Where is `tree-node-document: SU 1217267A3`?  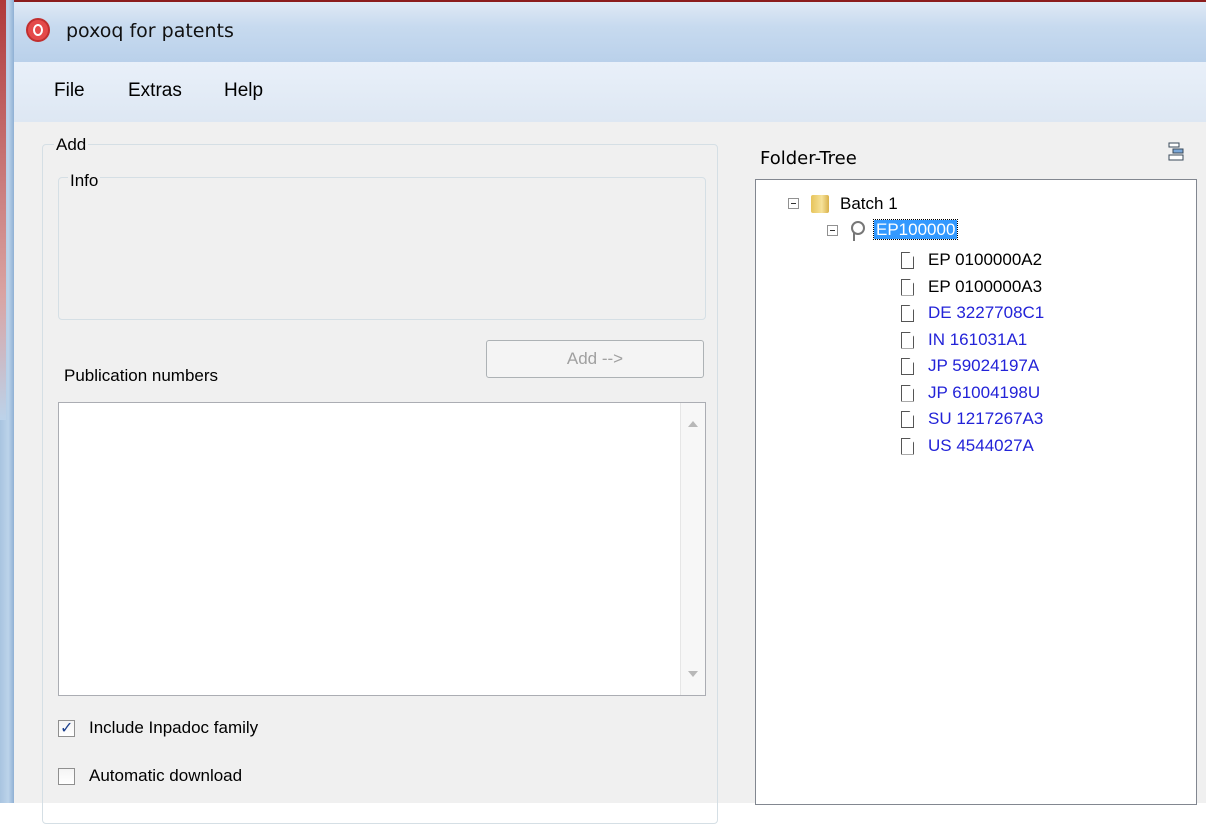 tree-node-document: SU 1217267A3 is located at coordinates (985, 419).